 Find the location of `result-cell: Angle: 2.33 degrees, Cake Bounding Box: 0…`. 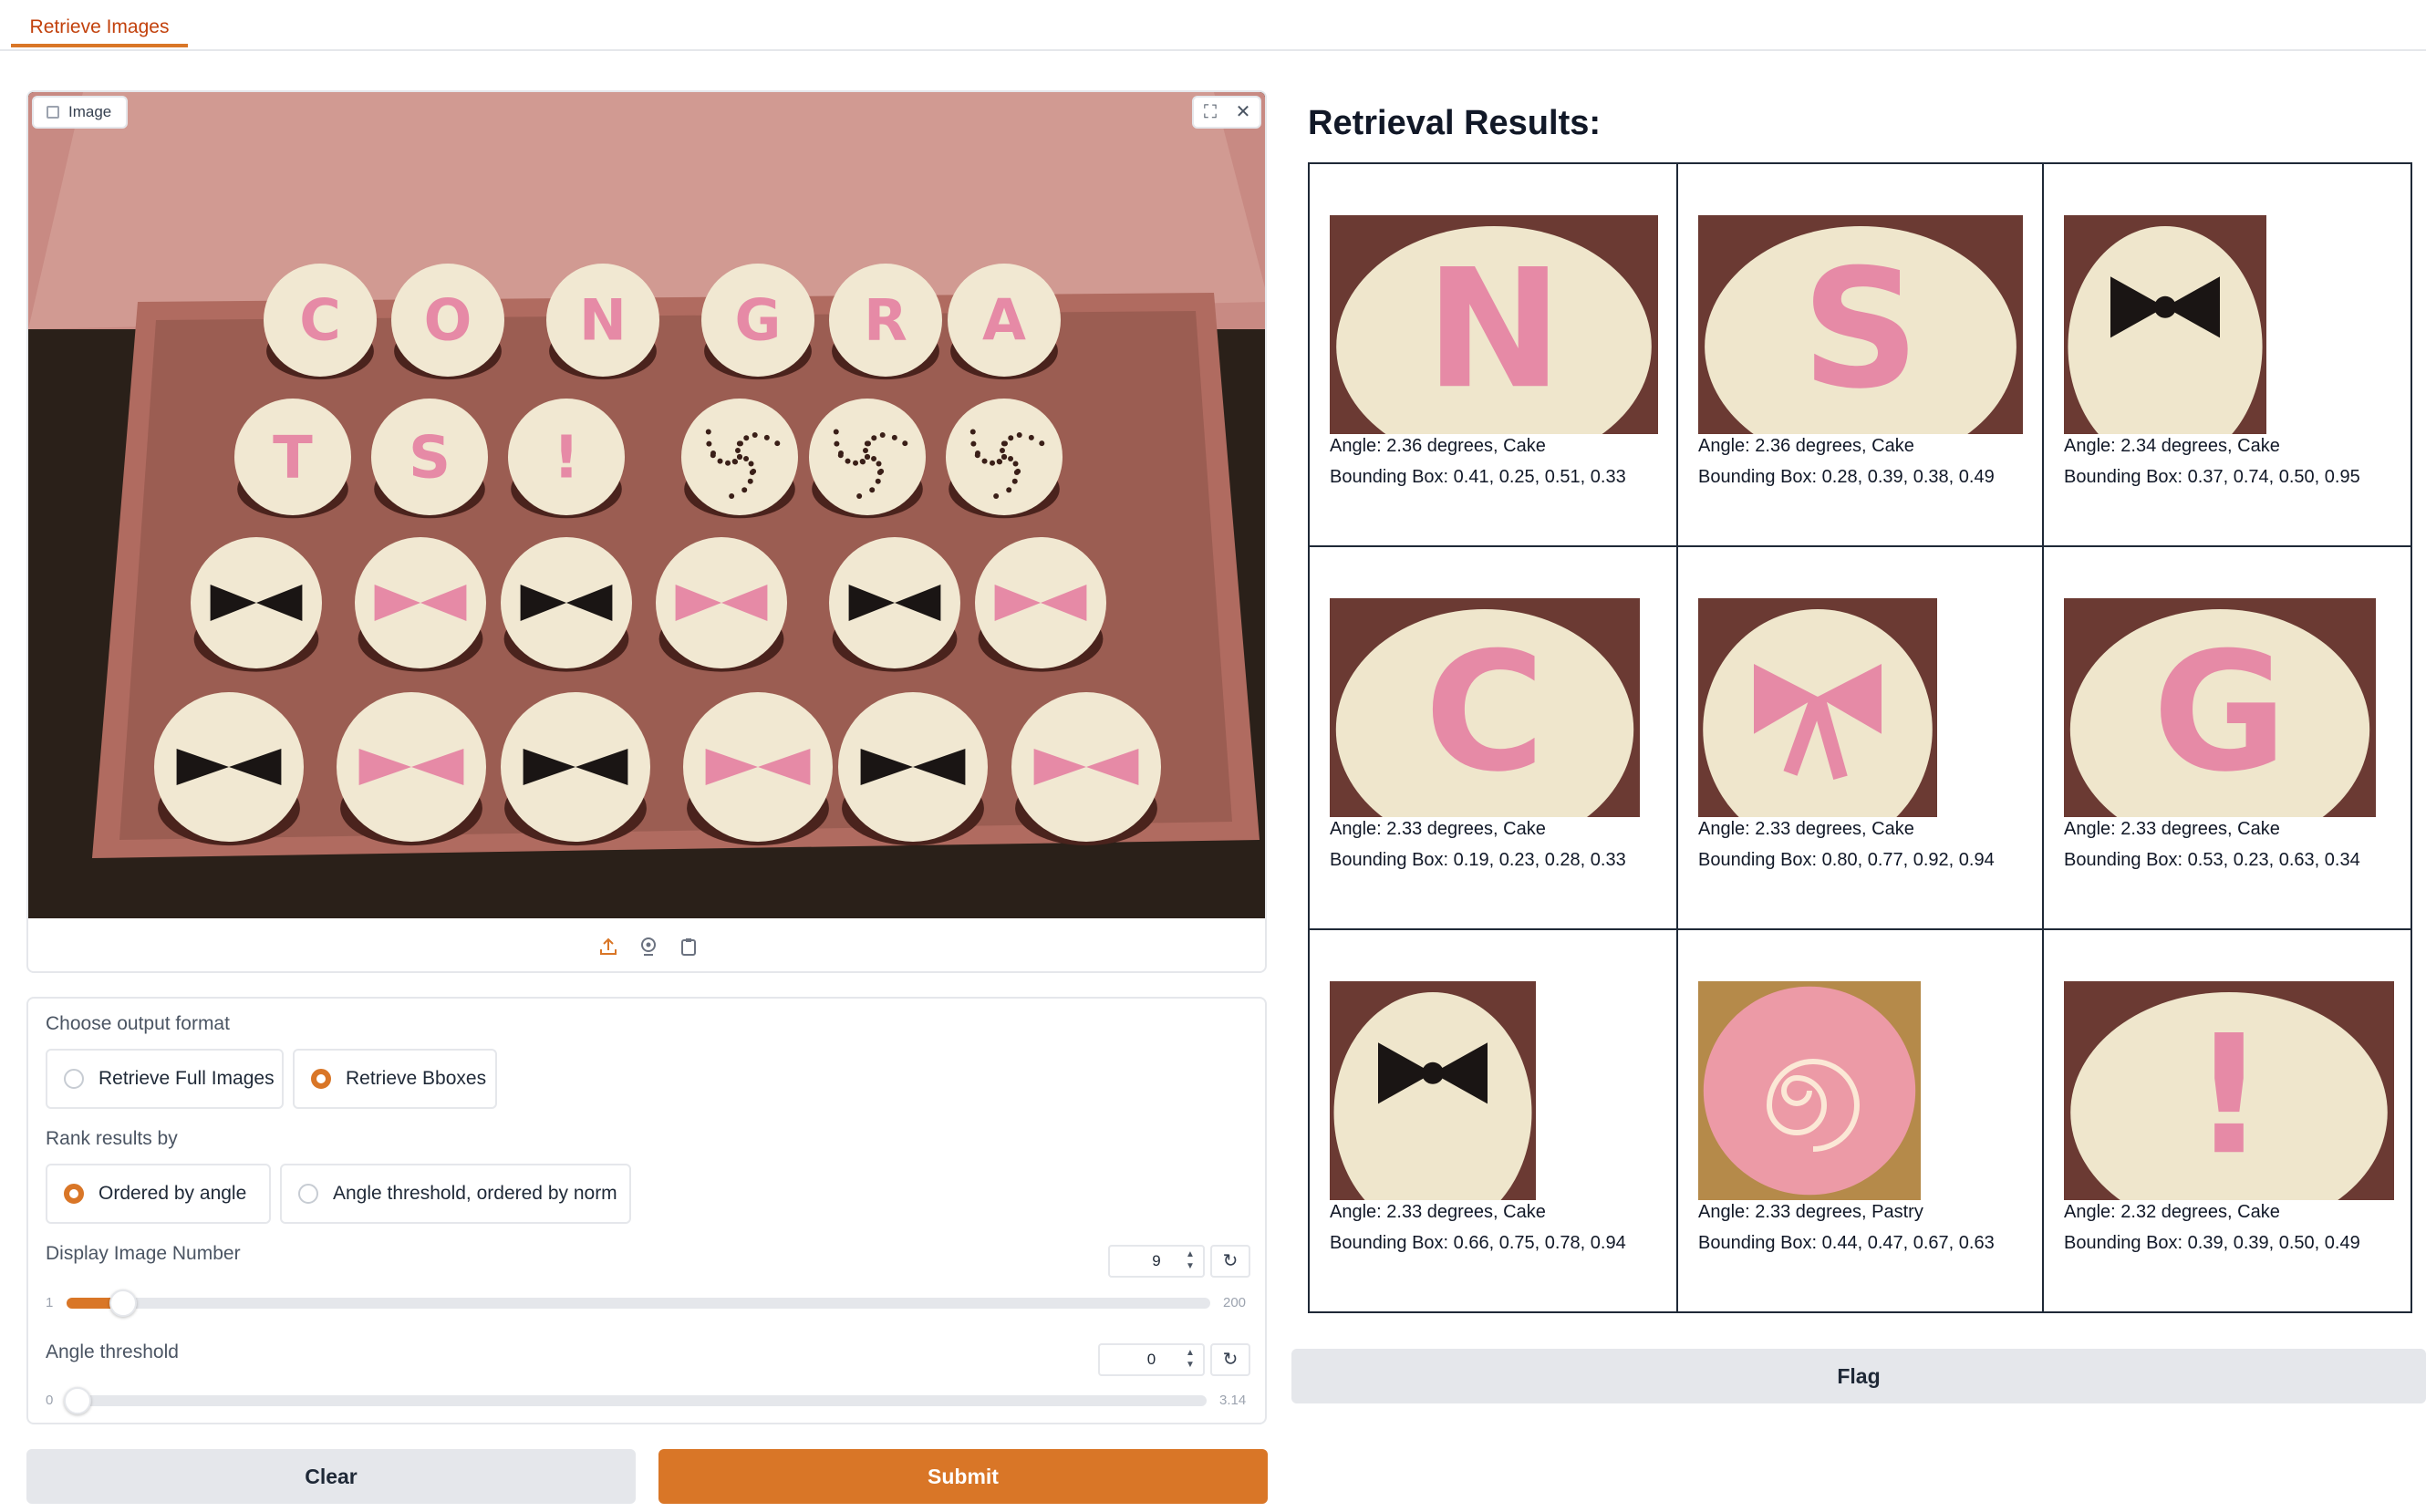

result-cell: Angle: 2.33 degrees, Cake Bounding Box: 0… is located at coordinates (1494, 1121).